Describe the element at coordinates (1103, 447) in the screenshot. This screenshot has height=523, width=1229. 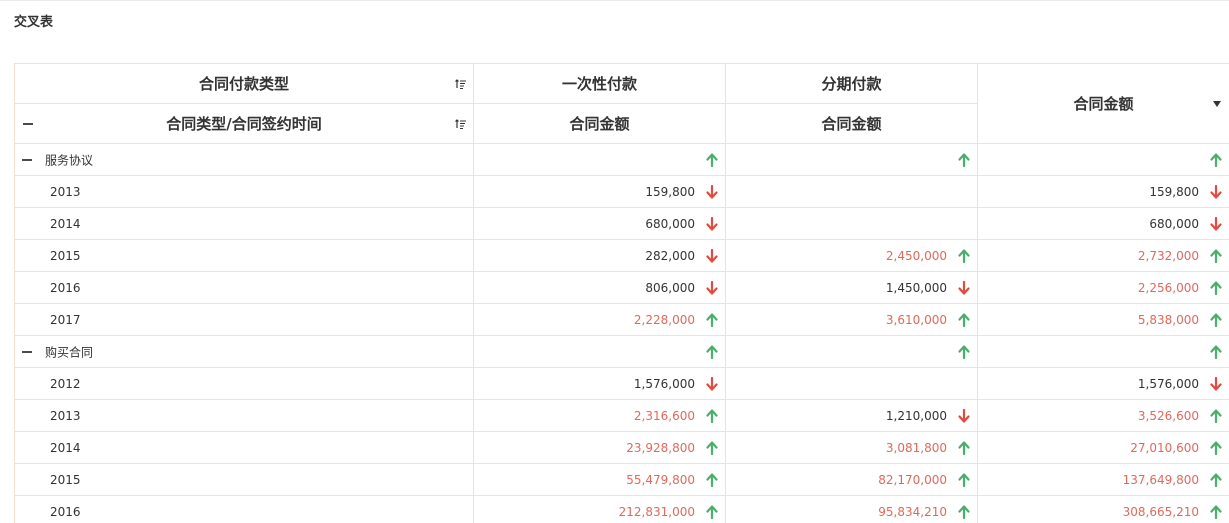
I see `value-cell: 27,010,600` at that location.